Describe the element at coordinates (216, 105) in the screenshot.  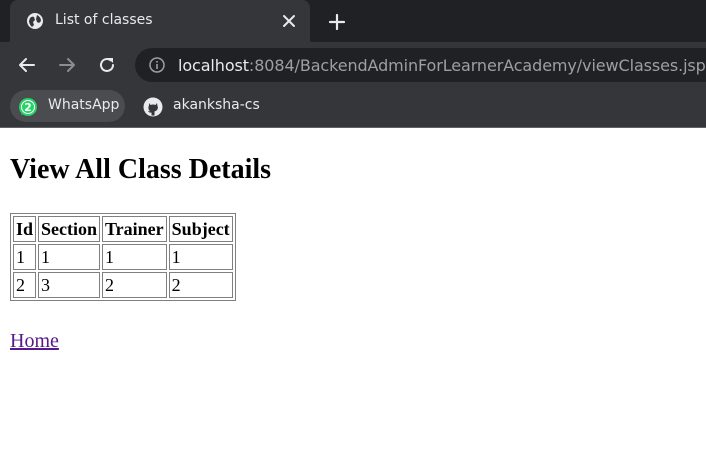
I see `bookmark-label: akanksha-cs` at that location.